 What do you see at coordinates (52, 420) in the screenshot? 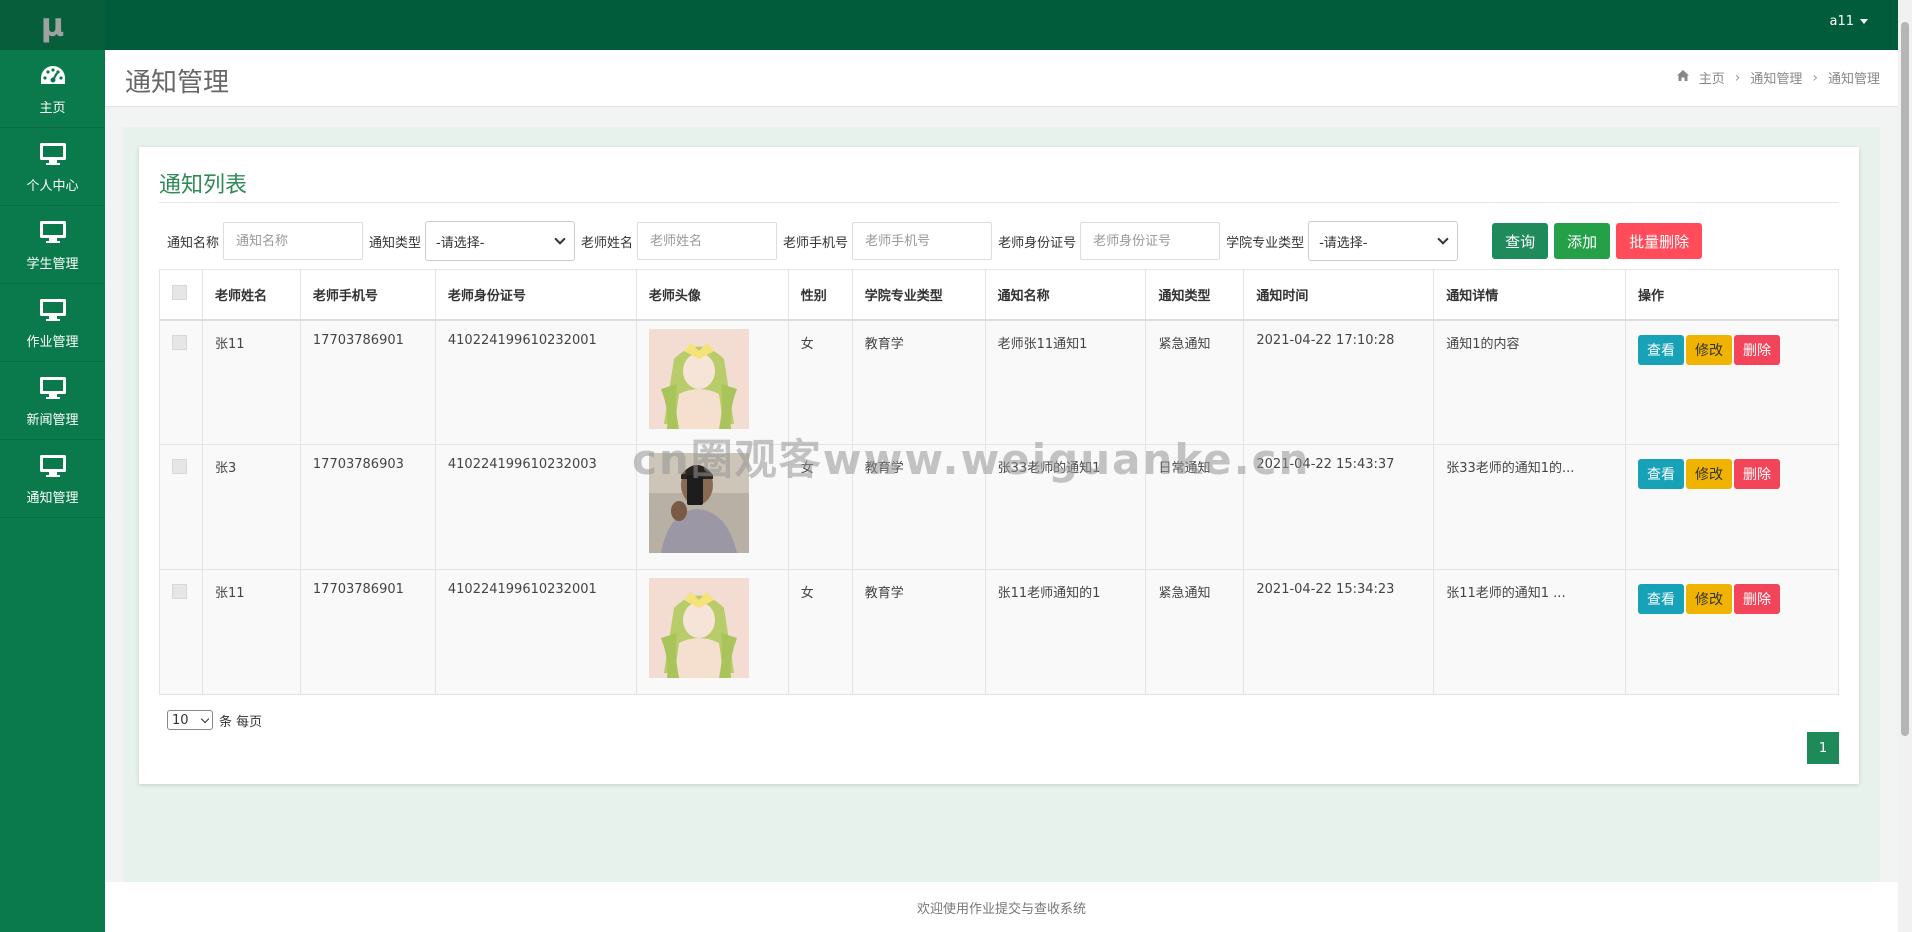
I see `sidebar-item-label: 新闻管理` at bounding box center [52, 420].